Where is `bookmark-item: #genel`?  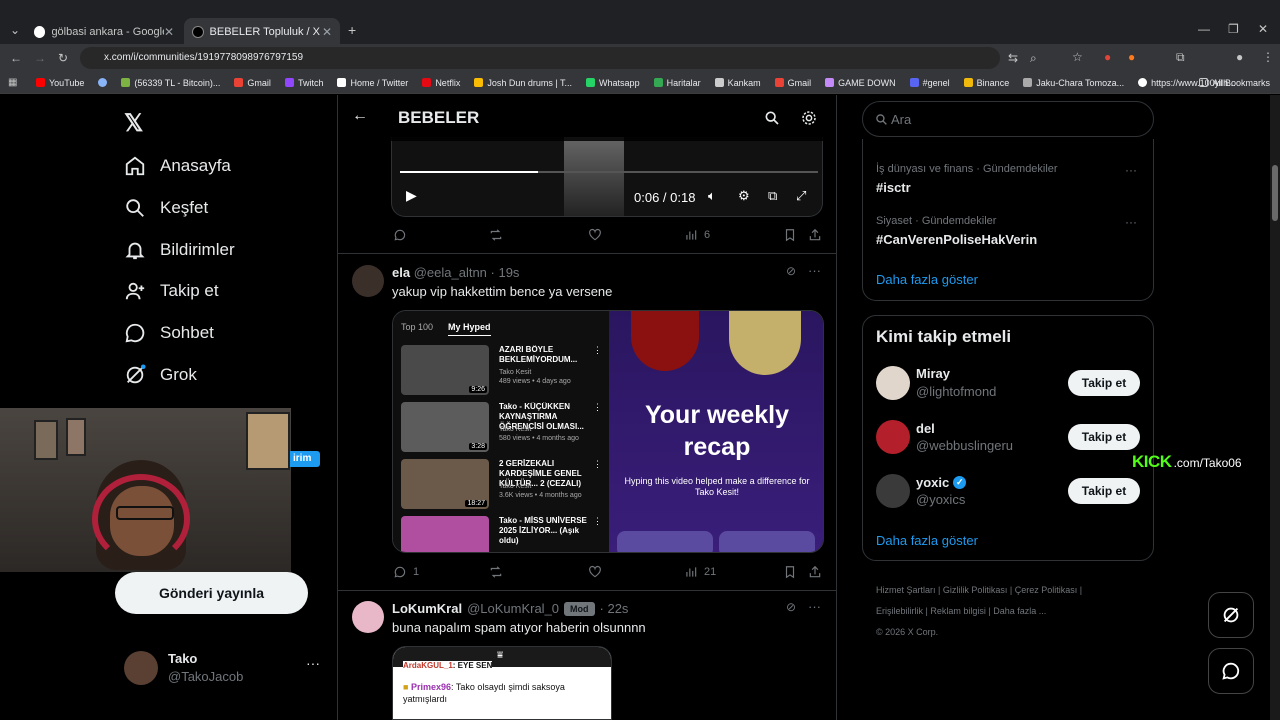 bookmark-item: #genel is located at coordinates (929, 83).